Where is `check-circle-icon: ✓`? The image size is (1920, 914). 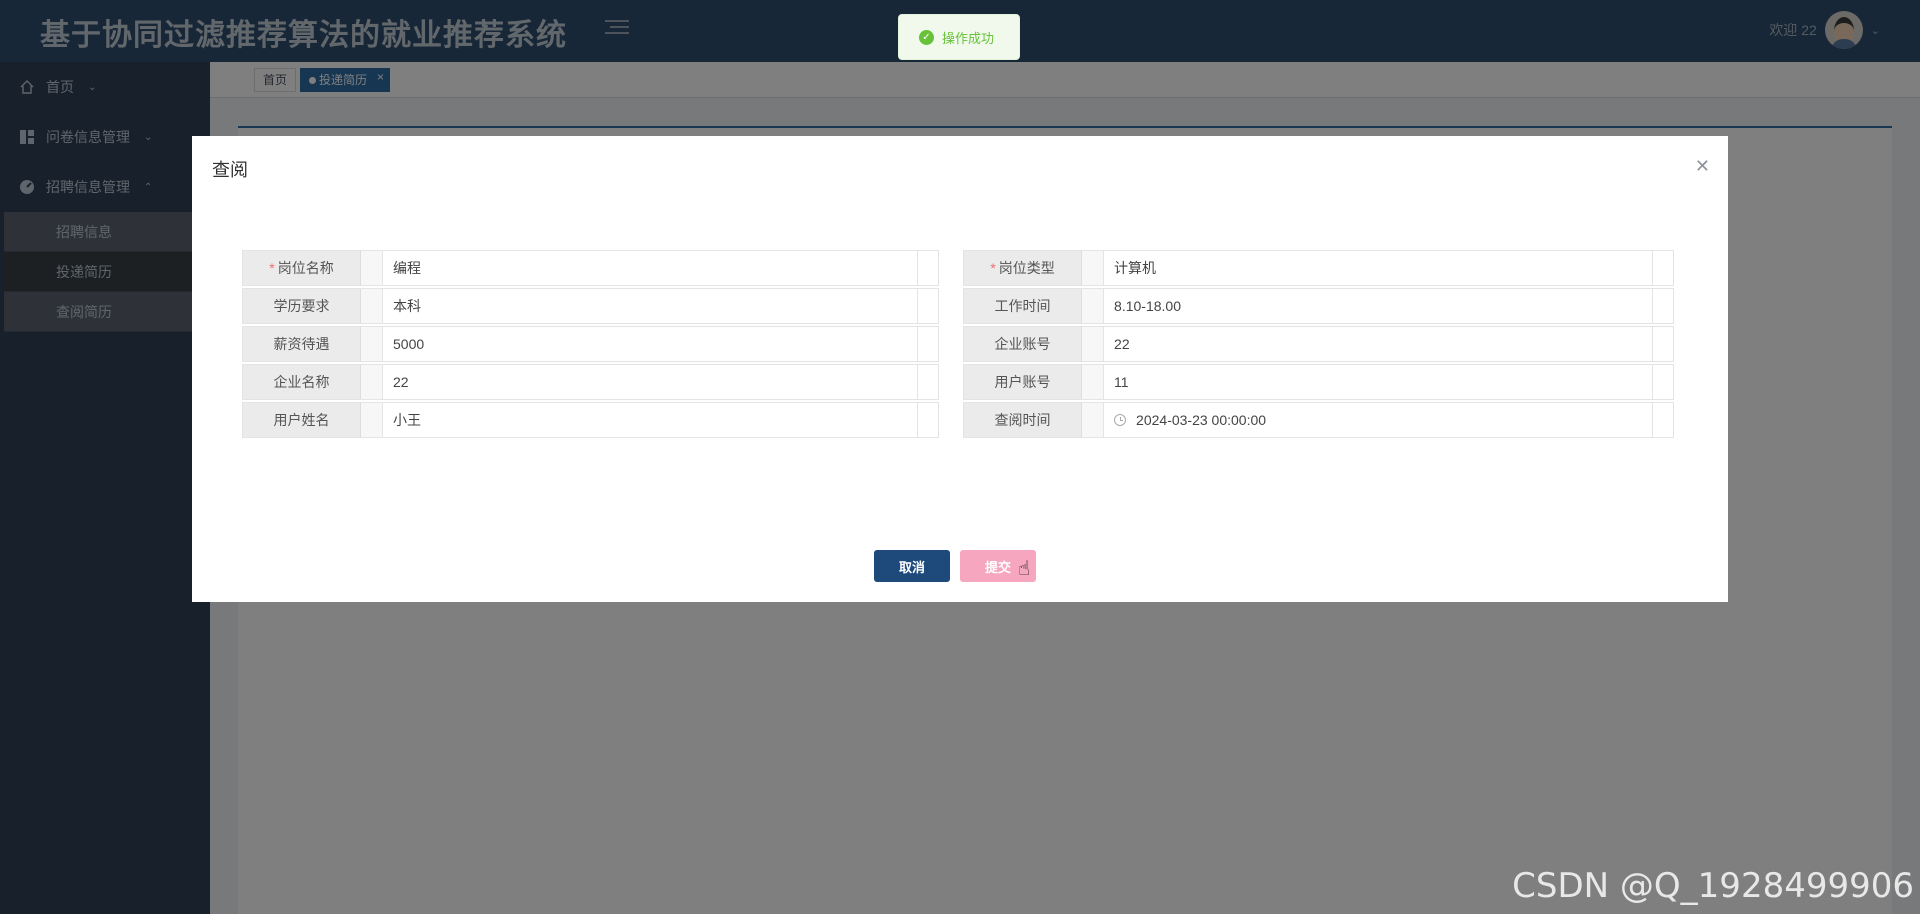
check-circle-icon: ✓ is located at coordinates (926, 37).